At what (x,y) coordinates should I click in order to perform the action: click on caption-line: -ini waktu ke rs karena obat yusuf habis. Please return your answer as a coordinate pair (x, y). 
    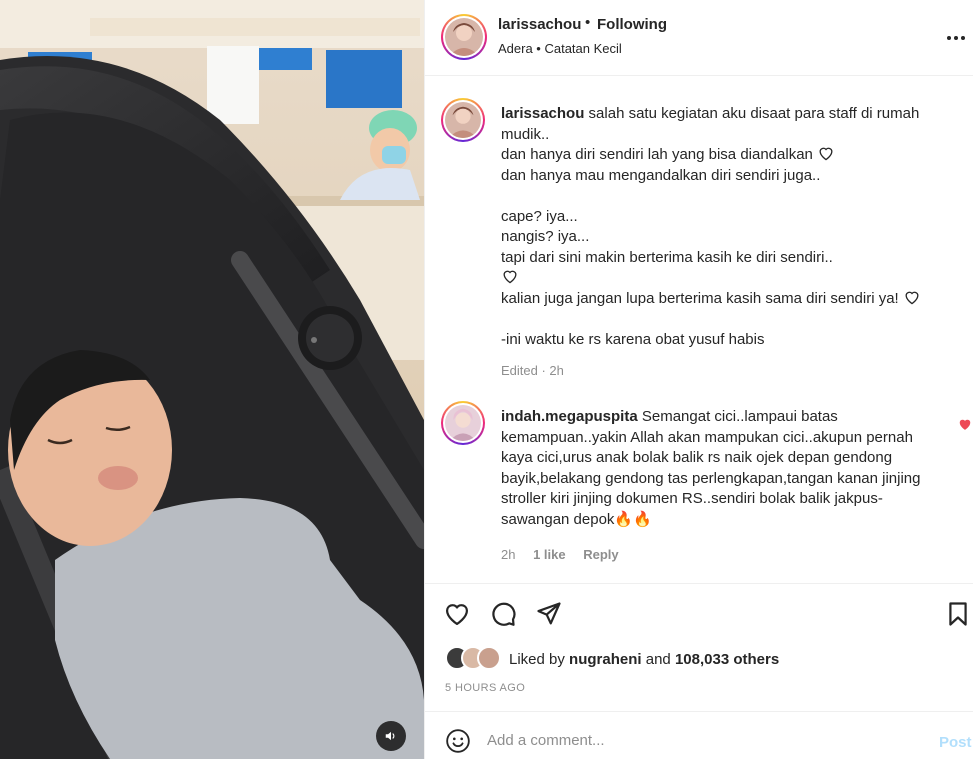
    Looking at the image, I should click on (633, 339).